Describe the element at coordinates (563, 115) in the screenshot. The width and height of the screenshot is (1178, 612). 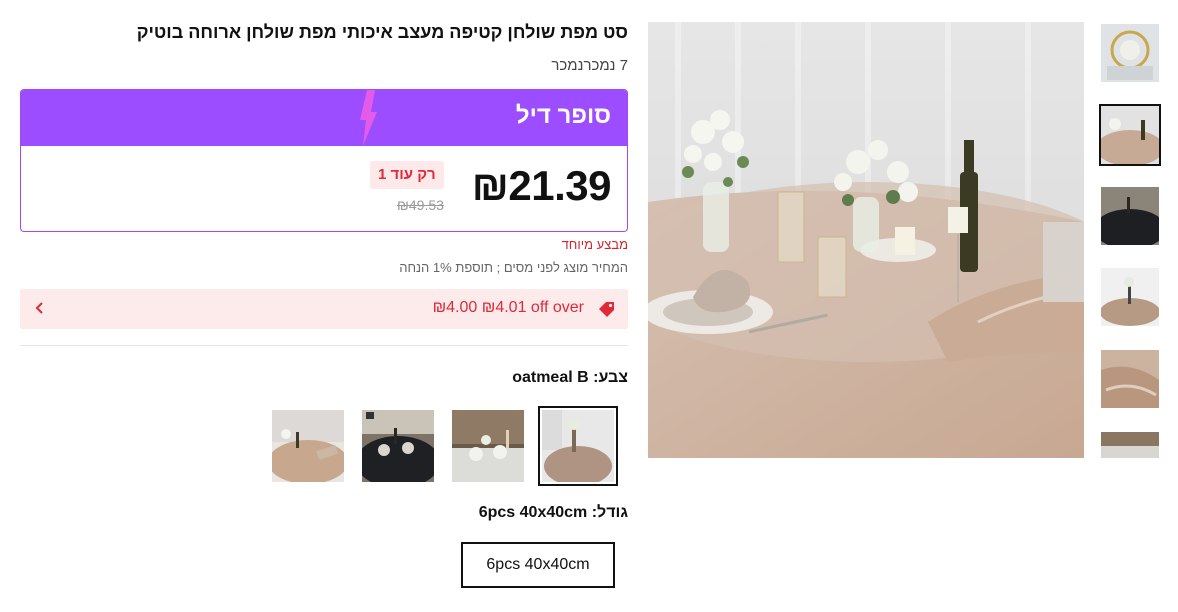
I see `deal-title: סופר דיל` at that location.